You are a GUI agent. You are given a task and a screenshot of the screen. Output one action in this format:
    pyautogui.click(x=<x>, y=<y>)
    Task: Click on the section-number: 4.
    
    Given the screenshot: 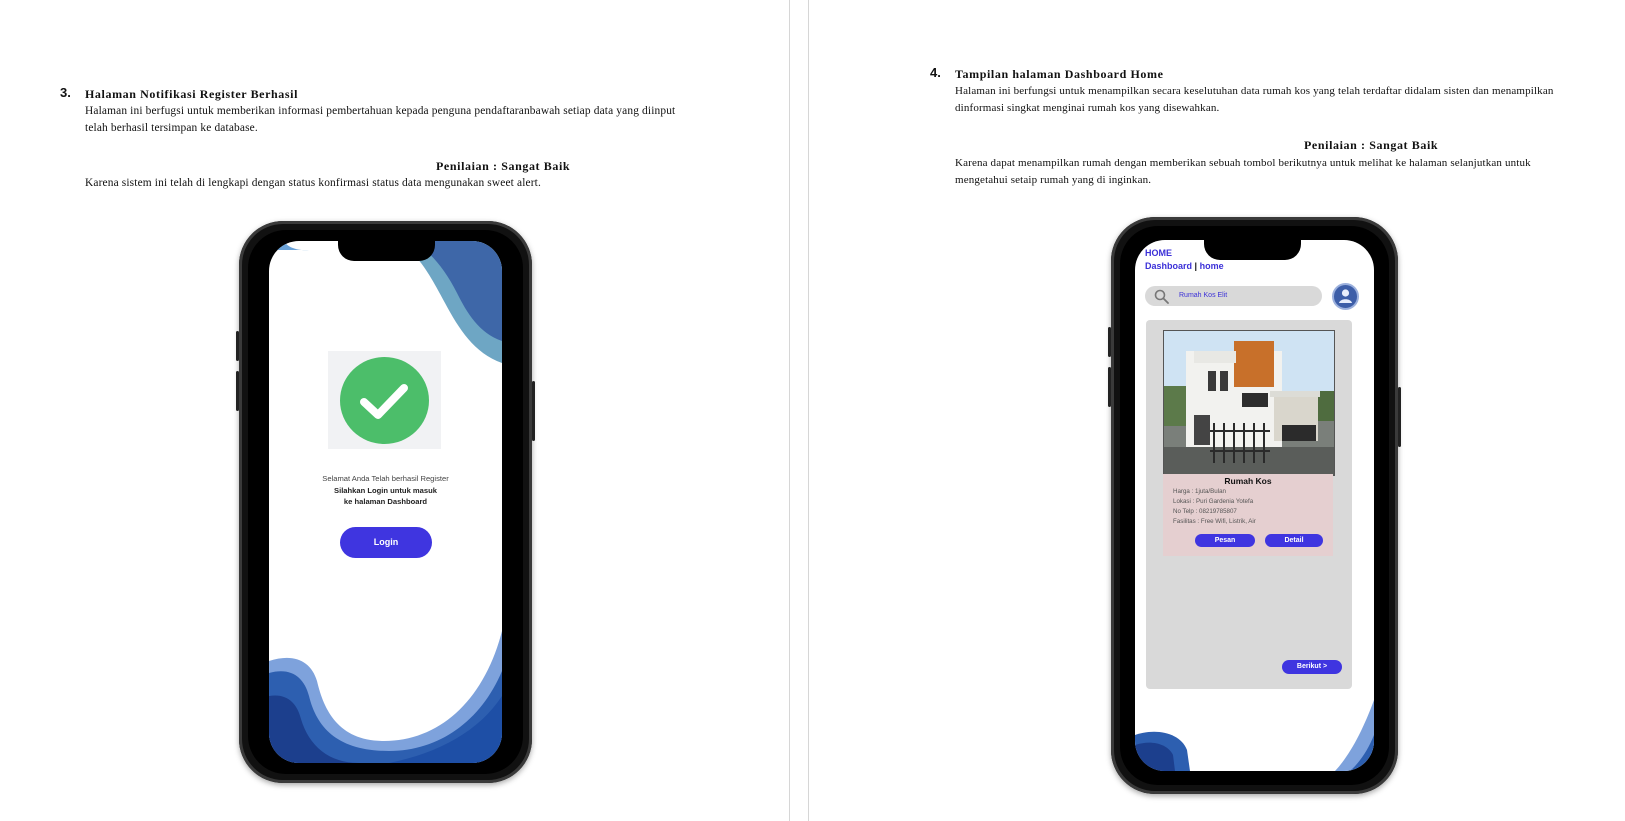 What is the action you would take?
    pyautogui.click(x=935, y=72)
    